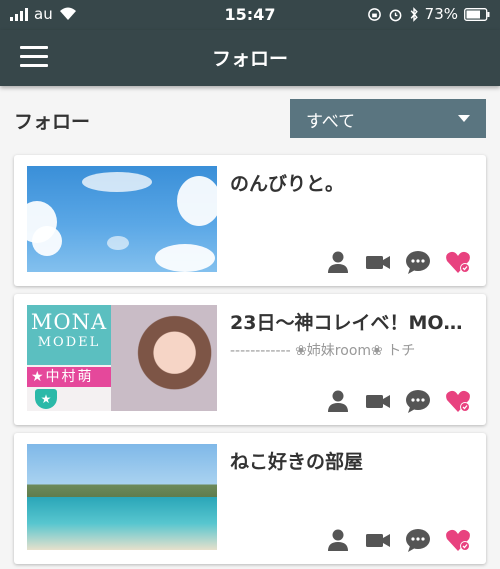 This screenshot has height=569, width=500. What do you see at coordinates (164, 358) in the screenshot?
I see `profile-photo` at bounding box center [164, 358].